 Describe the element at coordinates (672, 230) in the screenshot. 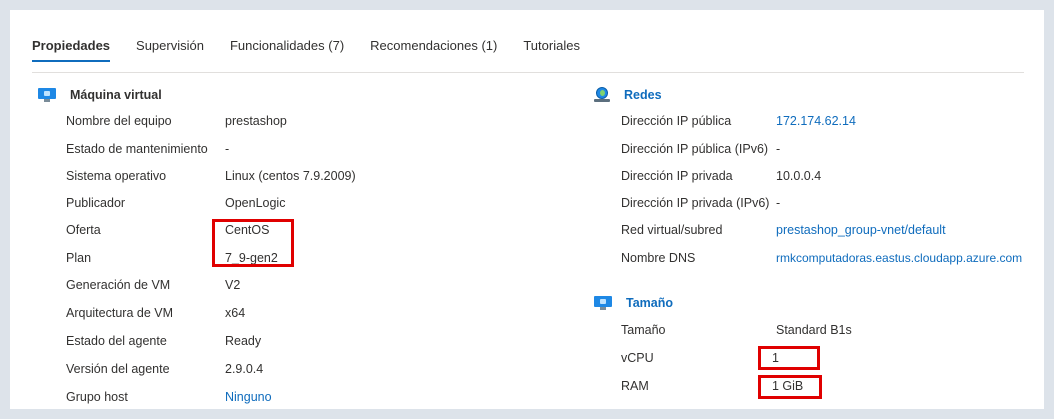

I see `net-label-red-virtual: Red virtual/subred` at that location.